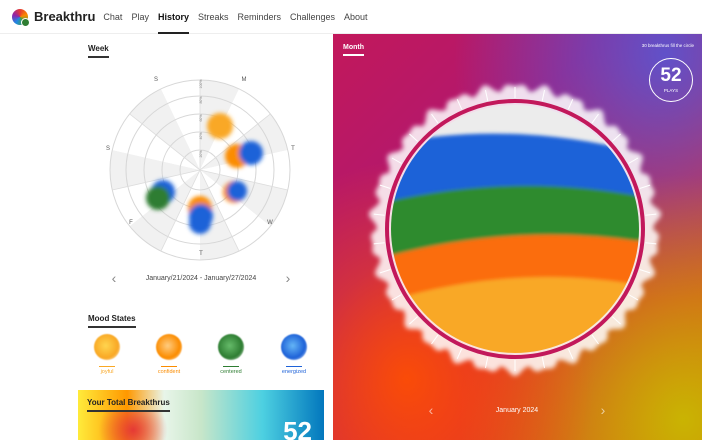  I want to click on ring-label-100: 100%, so click(201, 84).